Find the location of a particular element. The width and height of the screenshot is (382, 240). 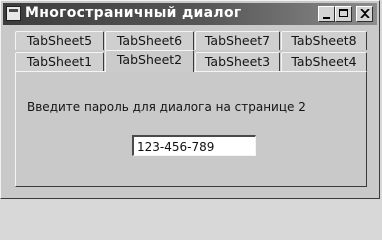

maximize-button is located at coordinates (343, 14).